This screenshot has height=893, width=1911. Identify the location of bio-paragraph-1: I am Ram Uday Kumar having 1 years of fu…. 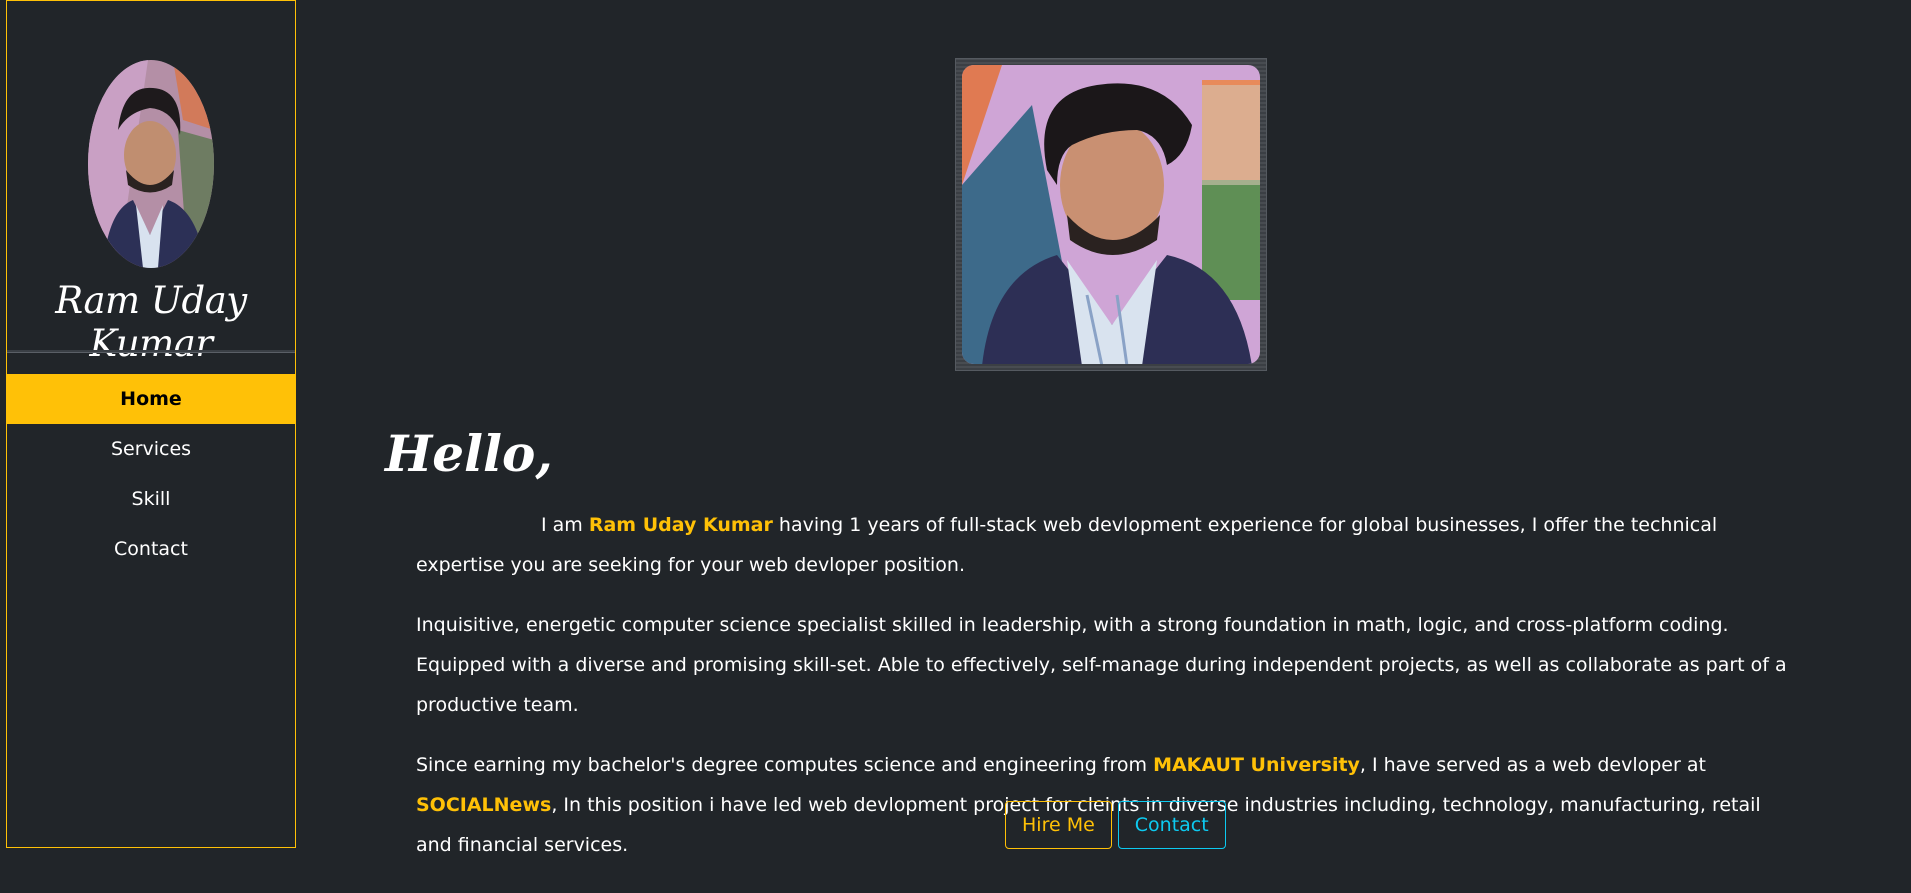
(1067, 545).